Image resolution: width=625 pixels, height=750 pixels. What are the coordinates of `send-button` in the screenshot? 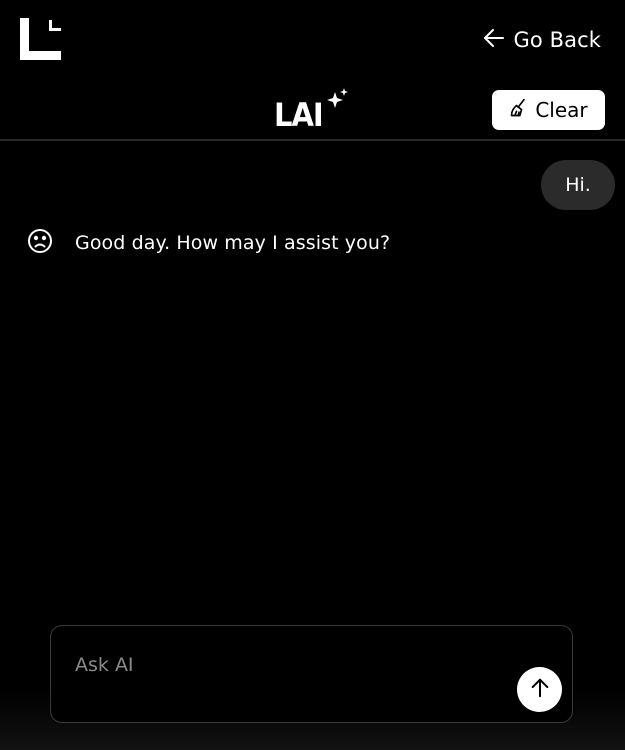 It's located at (539, 689).